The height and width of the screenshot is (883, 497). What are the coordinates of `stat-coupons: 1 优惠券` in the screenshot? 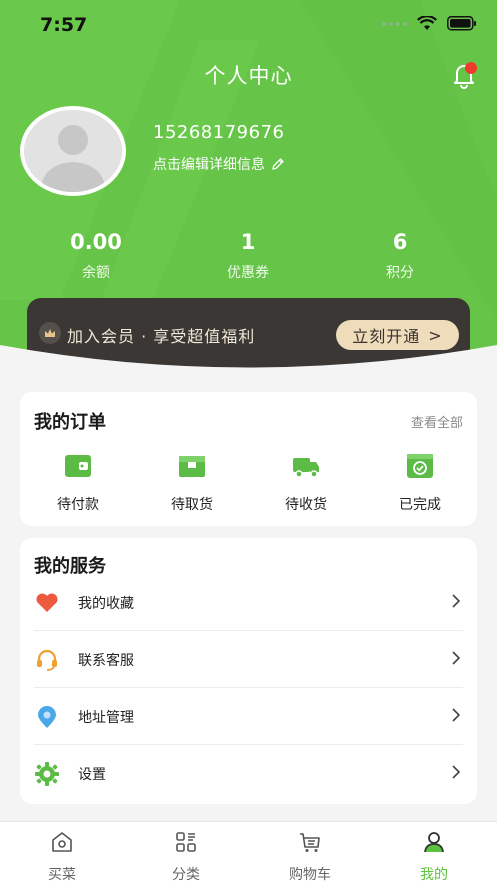 It's located at (248, 256).